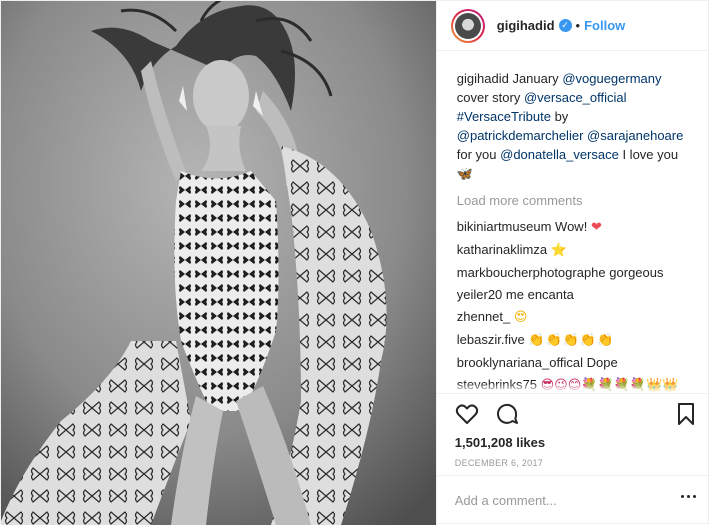  I want to click on post-header: gigihadid ✓ • Follow, so click(572, 26).